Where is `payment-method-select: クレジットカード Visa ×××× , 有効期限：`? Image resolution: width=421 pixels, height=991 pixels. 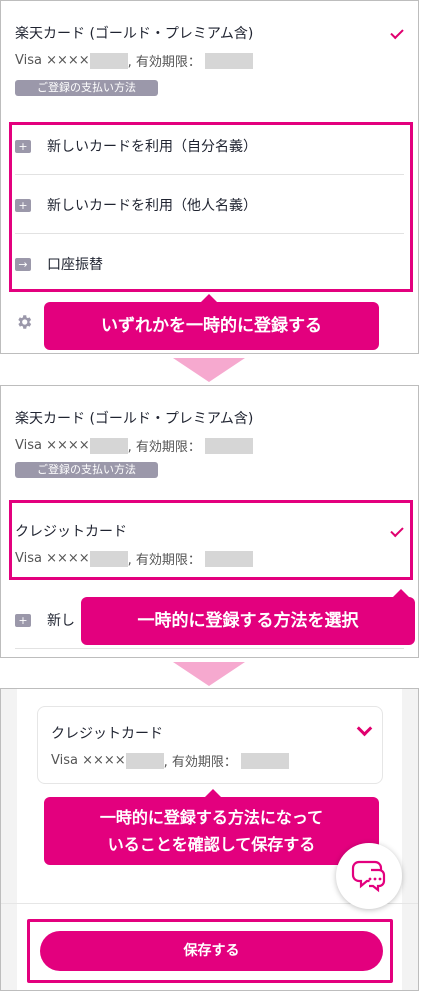
payment-method-select: クレジットカード Visa ×××× , 有効期限： is located at coordinates (210, 745).